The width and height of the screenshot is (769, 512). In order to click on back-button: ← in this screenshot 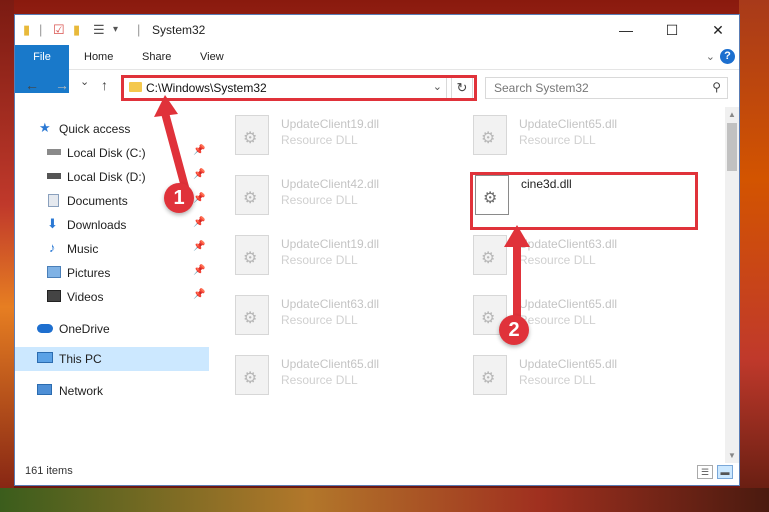, I will do `click(32, 85)`.